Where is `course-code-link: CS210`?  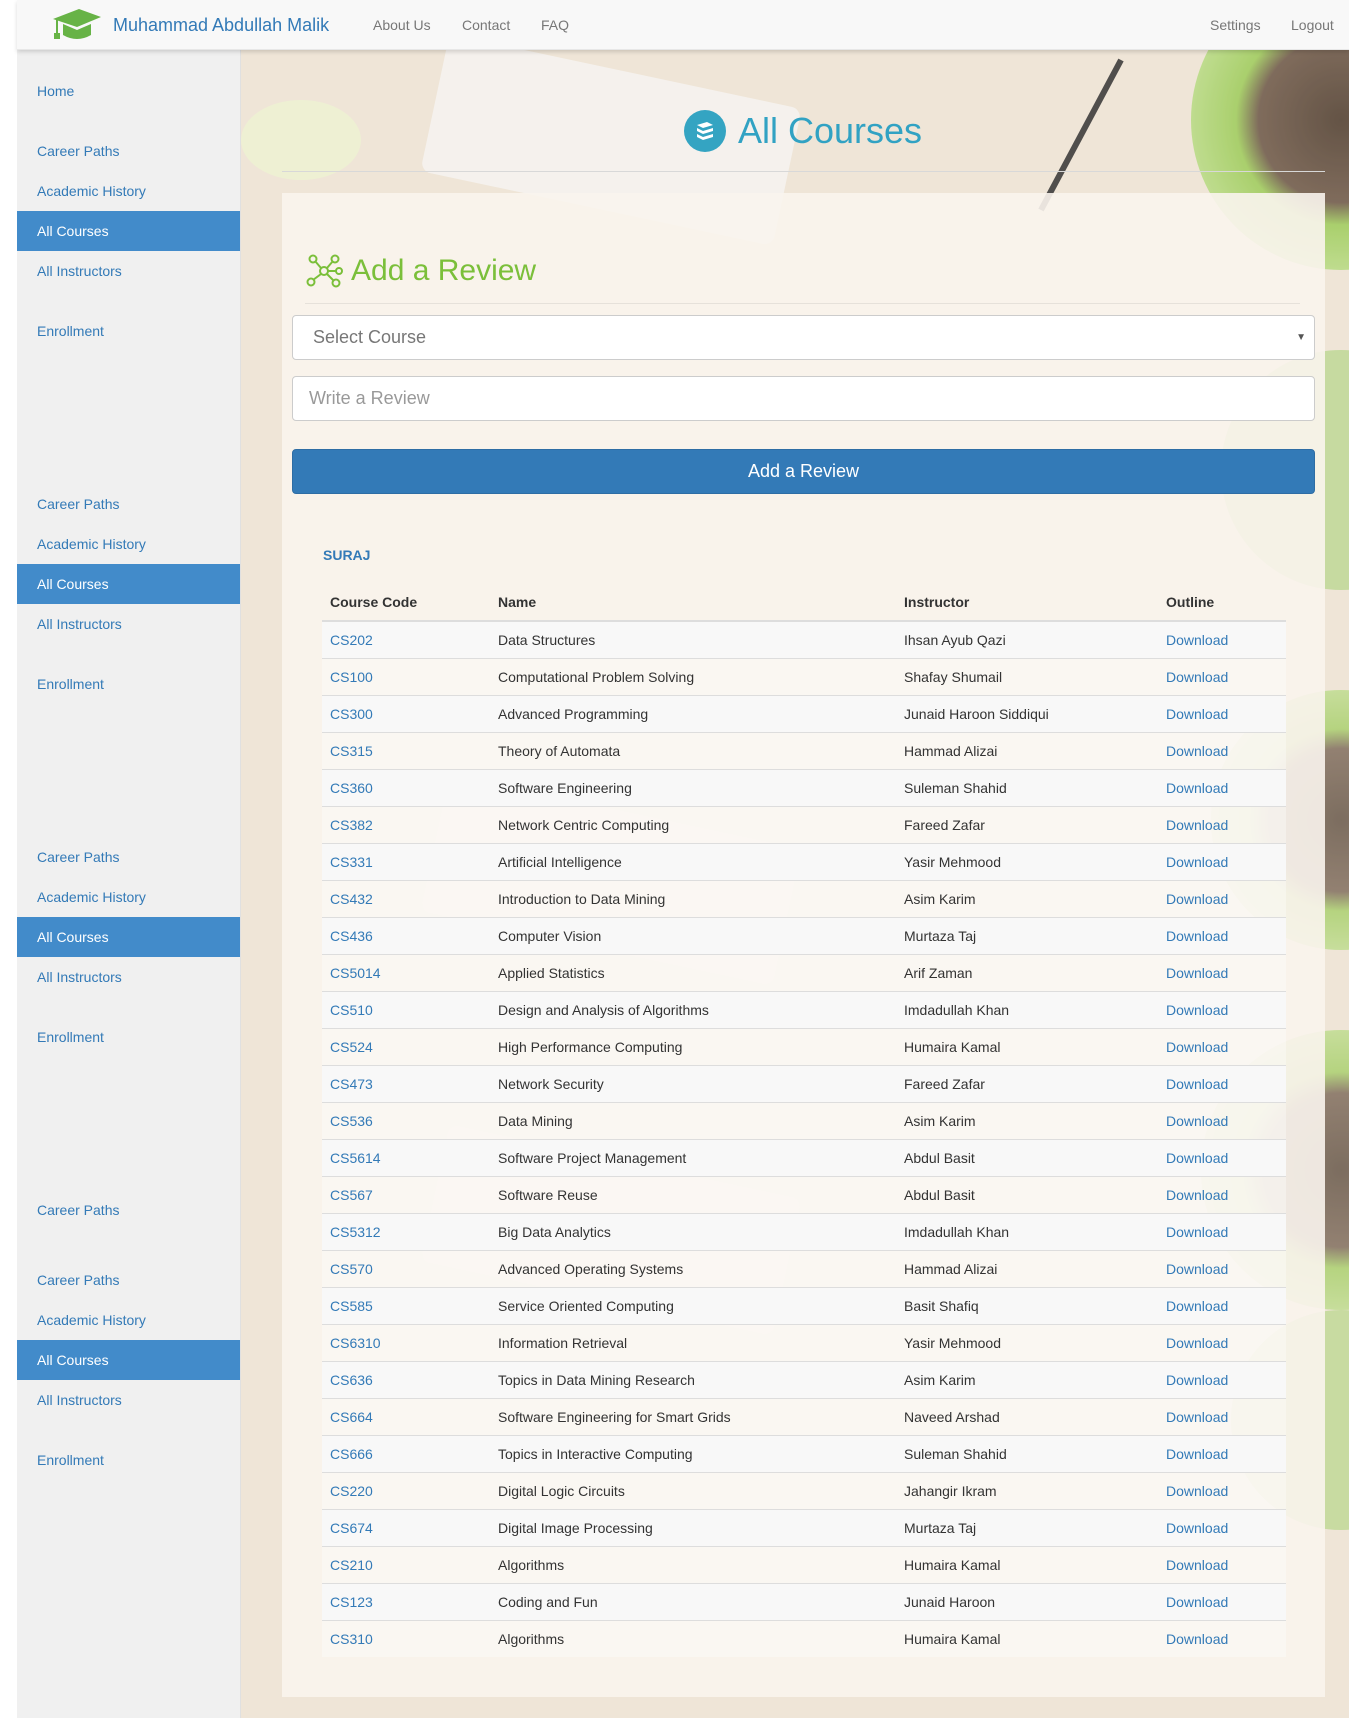
course-code-link: CS210 is located at coordinates (406, 1564).